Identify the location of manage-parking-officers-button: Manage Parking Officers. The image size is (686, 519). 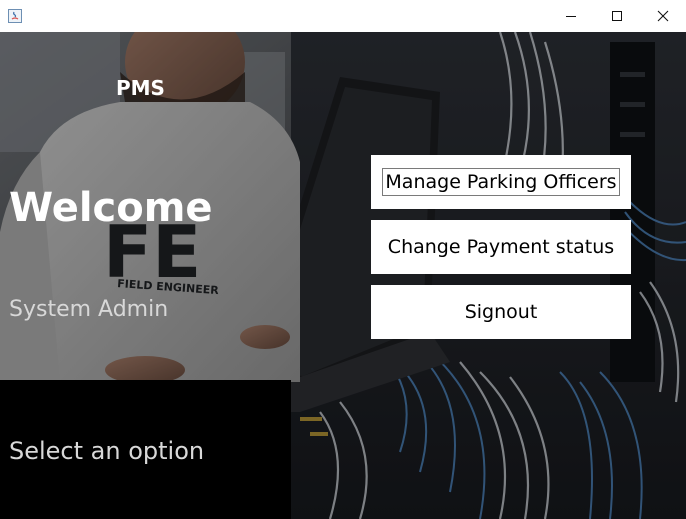
(501, 182).